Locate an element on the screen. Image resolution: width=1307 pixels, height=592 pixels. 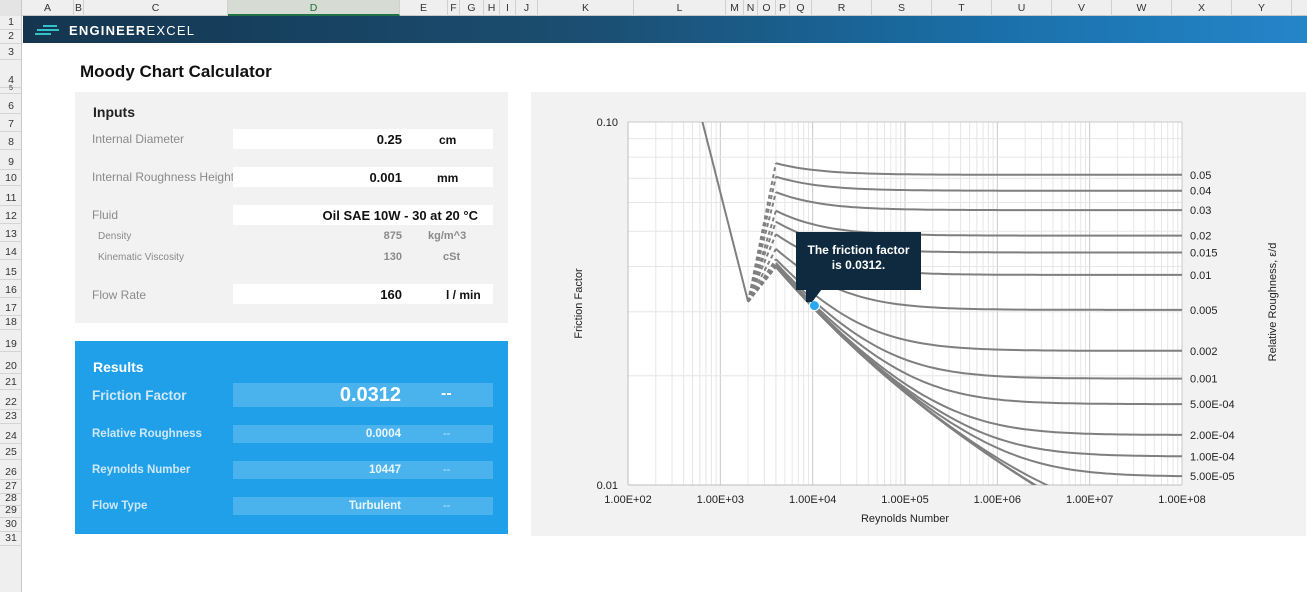
roughness-label: 0.03 is located at coordinates (1200, 211).